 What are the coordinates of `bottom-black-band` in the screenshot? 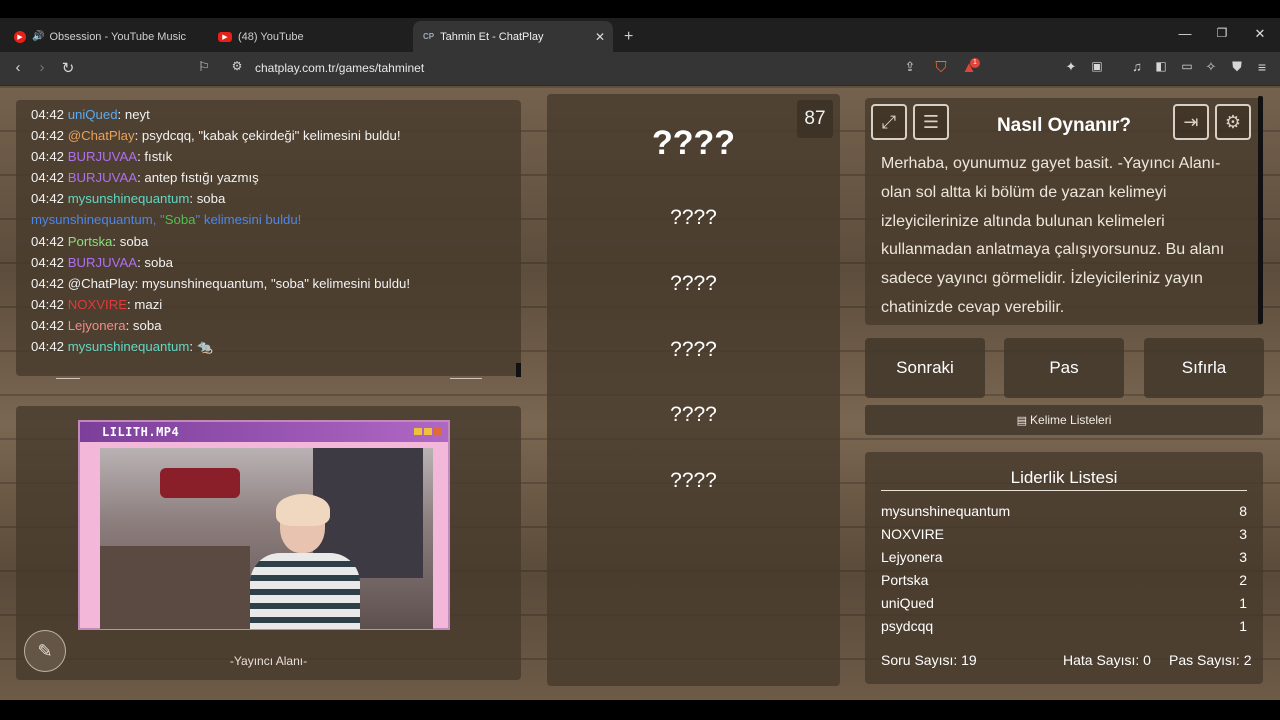 It's located at (640, 710).